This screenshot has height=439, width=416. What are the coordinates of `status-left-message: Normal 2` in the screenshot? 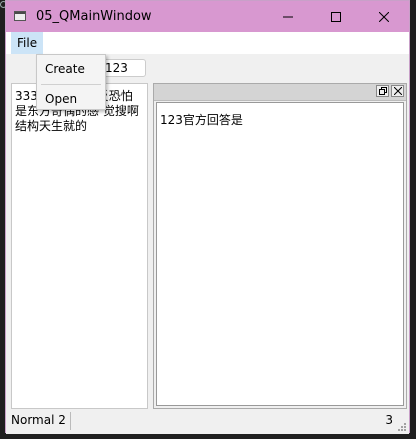 It's located at (38, 420).